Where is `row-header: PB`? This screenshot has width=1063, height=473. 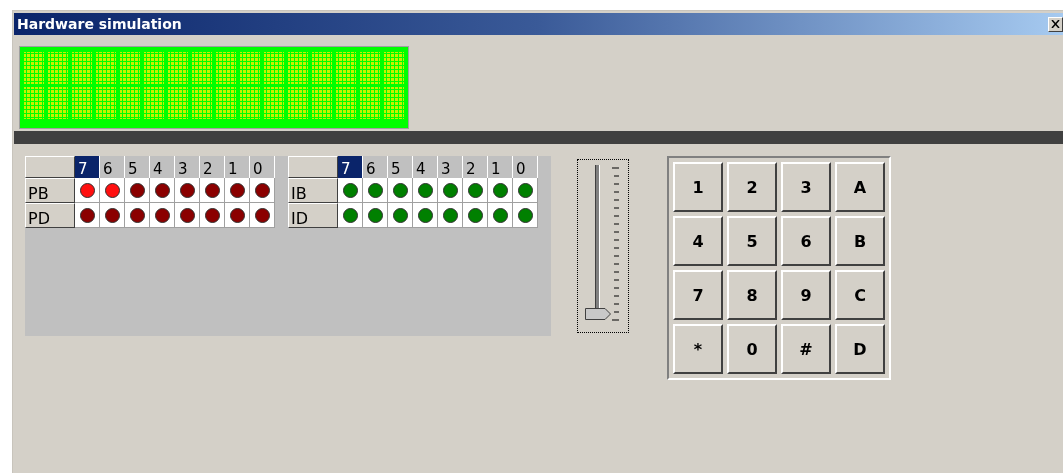 row-header: PB is located at coordinates (50, 190).